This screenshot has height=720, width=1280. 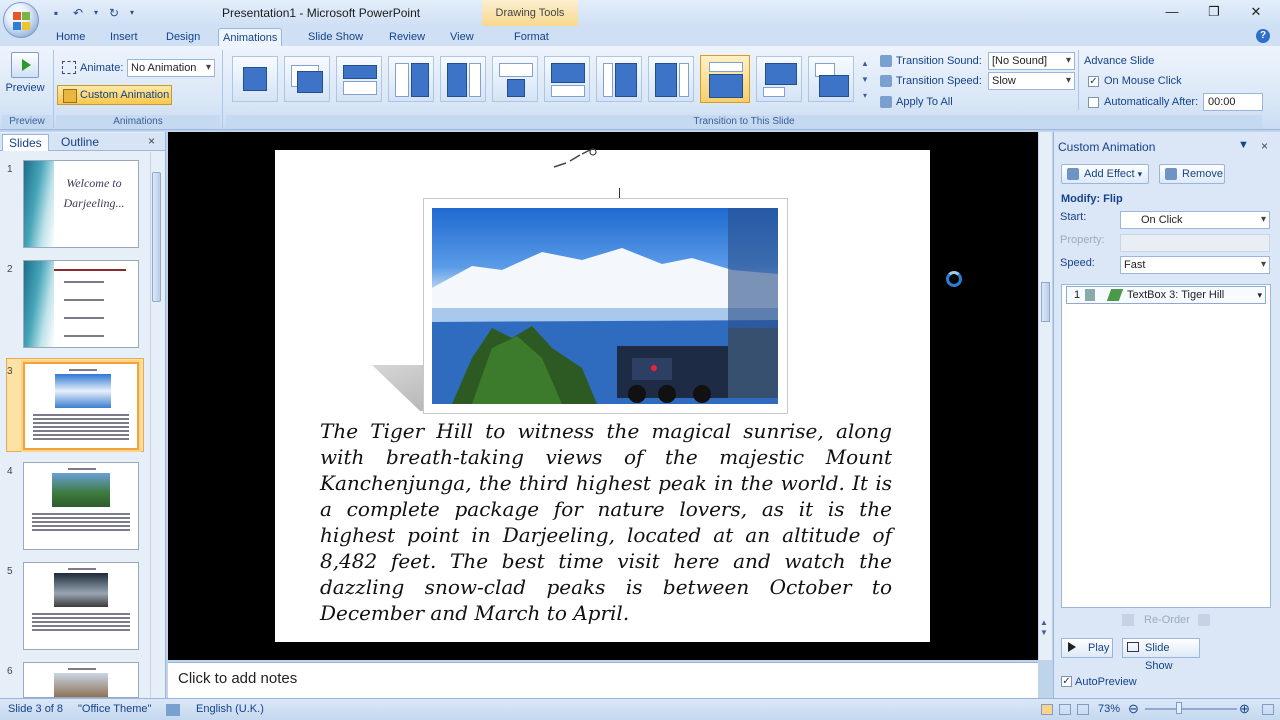 What do you see at coordinates (96, 13) in the screenshot?
I see `dropdown-icon: ▾` at bounding box center [96, 13].